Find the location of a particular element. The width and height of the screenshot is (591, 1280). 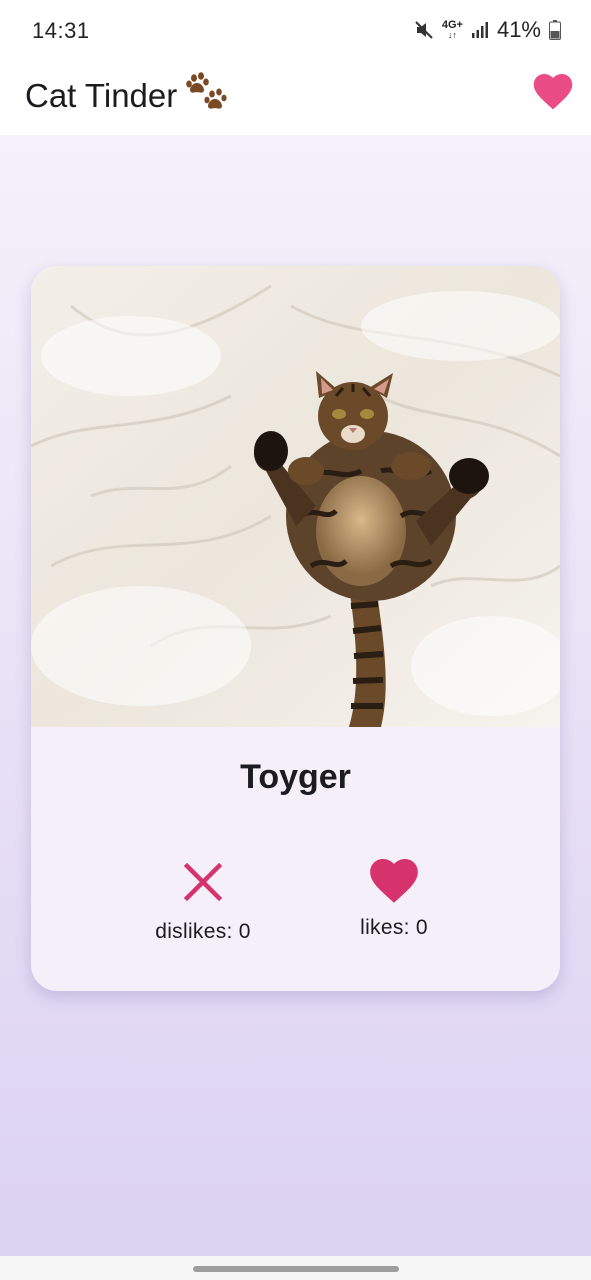

likes-count: likes: 0 is located at coordinates (394, 927).